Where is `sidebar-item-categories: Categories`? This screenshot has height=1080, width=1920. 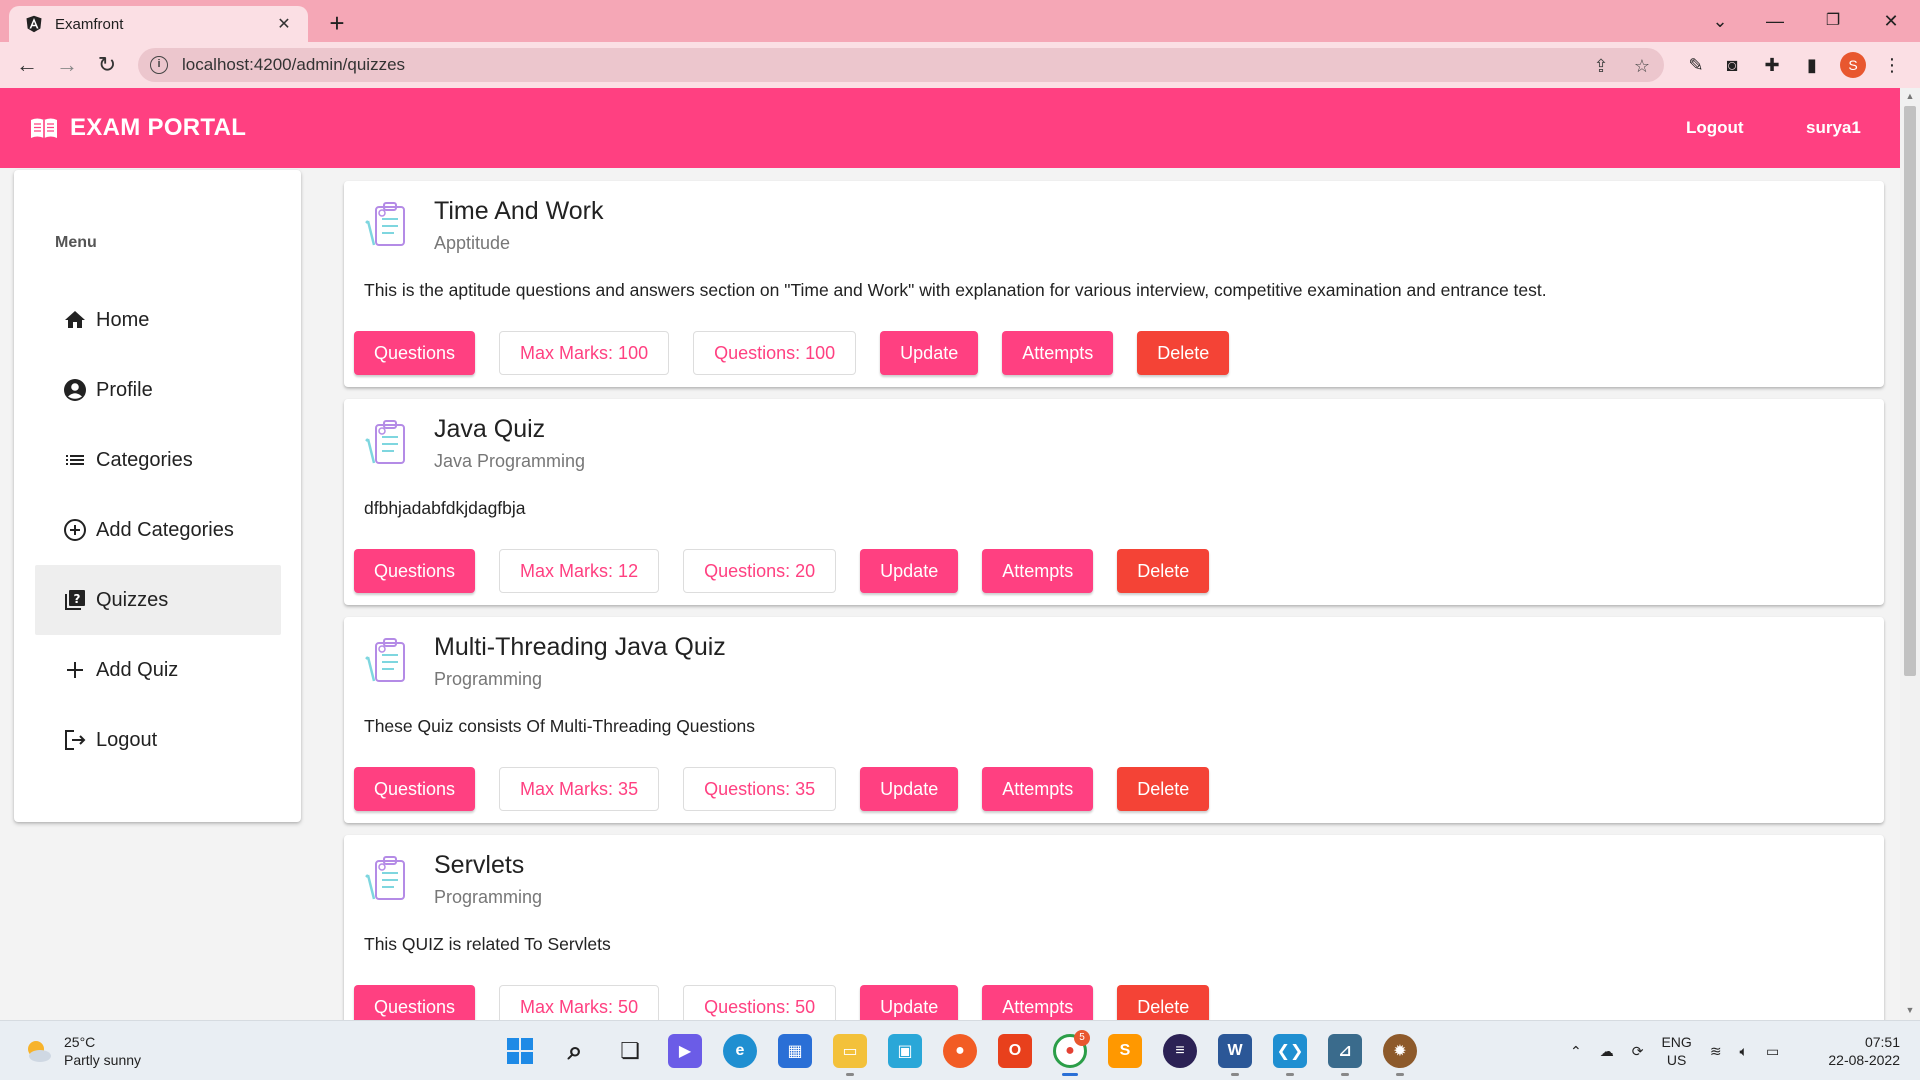 sidebar-item-categories: Categories is located at coordinates (158, 460).